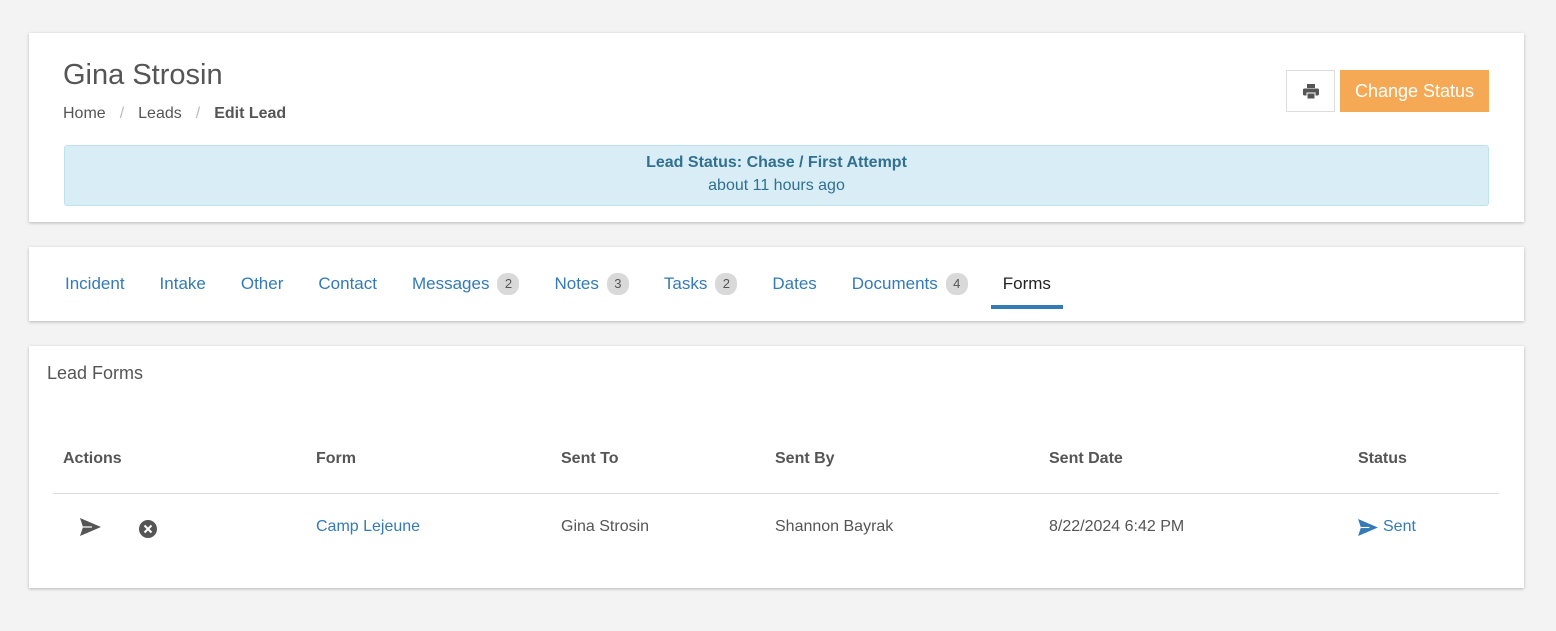 The width and height of the screenshot is (1556, 631). I want to click on tab-messages: Messages 2, so click(465, 284).